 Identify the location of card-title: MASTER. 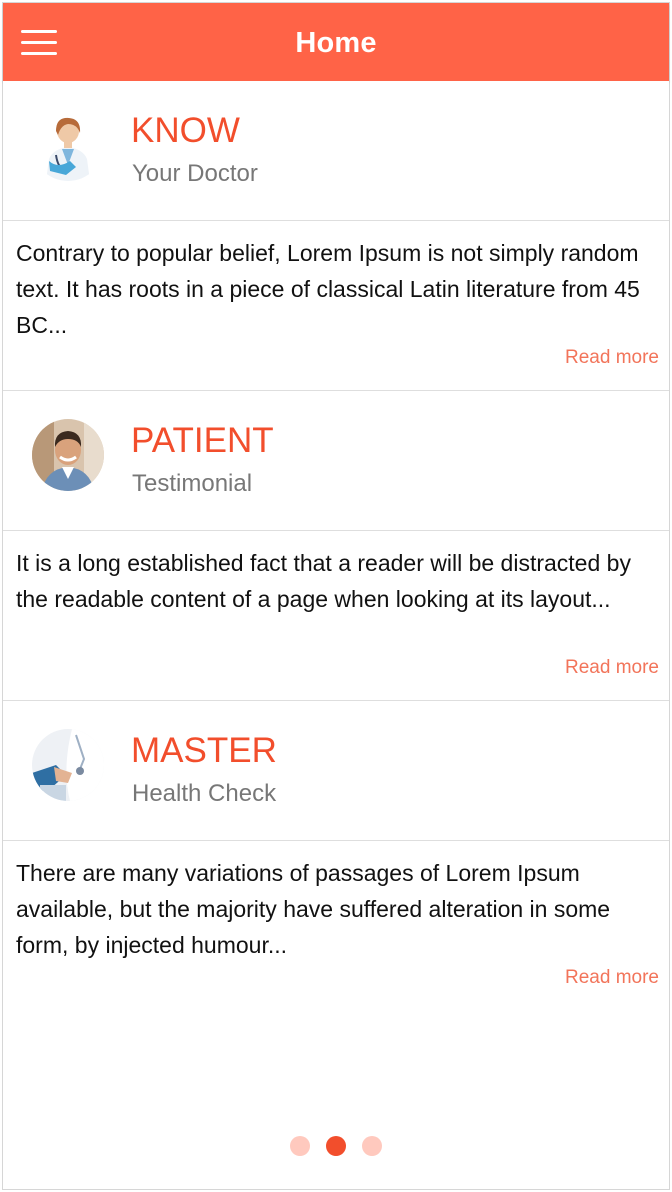
(204, 750).